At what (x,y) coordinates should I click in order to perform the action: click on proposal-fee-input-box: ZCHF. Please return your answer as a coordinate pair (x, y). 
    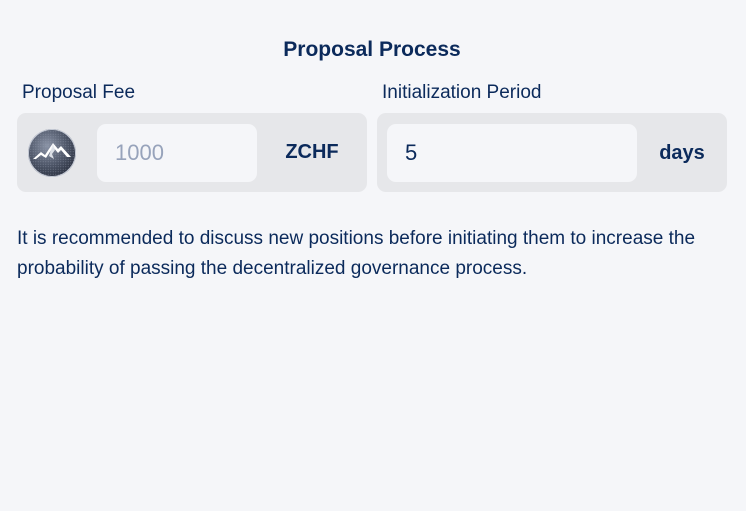
    Looking at the image, I should click on (192, 152).